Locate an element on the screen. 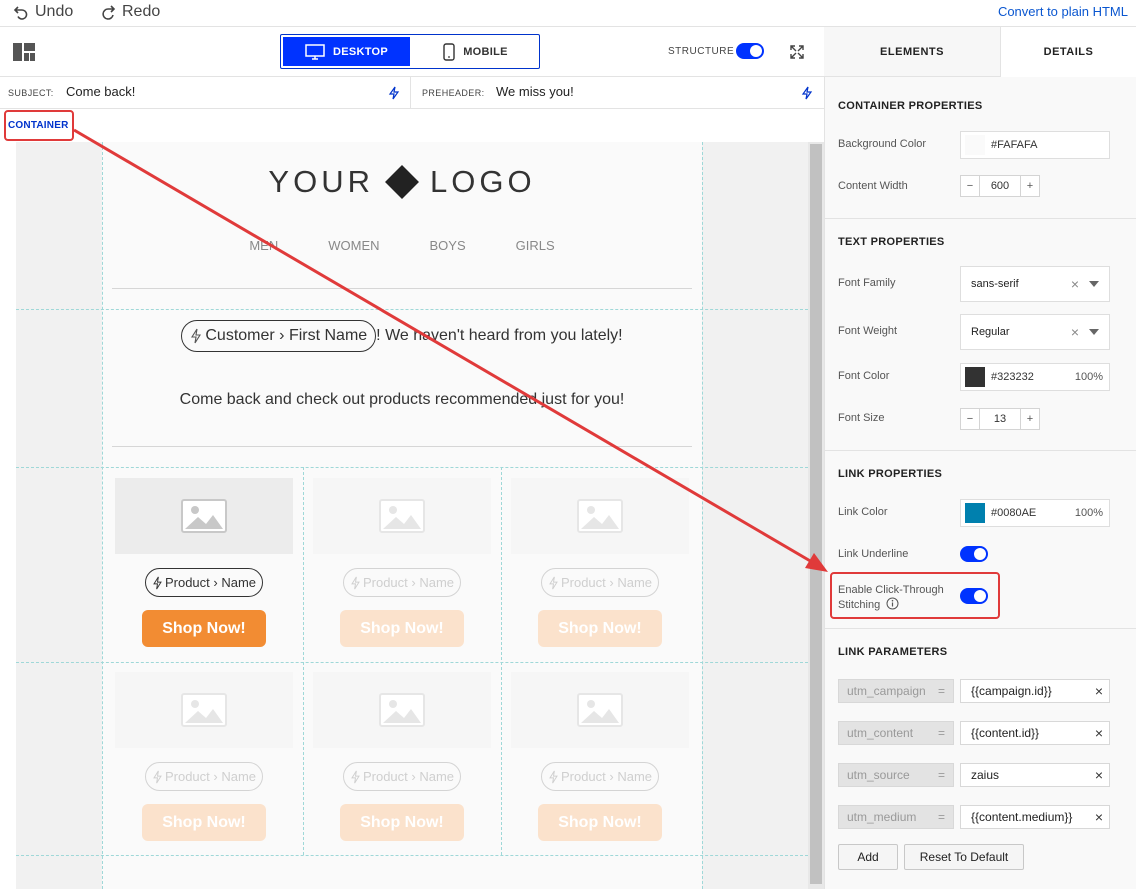 The image size is (1136, 889). nav-item-women: WOMEN is located at coordinates (353, 245).